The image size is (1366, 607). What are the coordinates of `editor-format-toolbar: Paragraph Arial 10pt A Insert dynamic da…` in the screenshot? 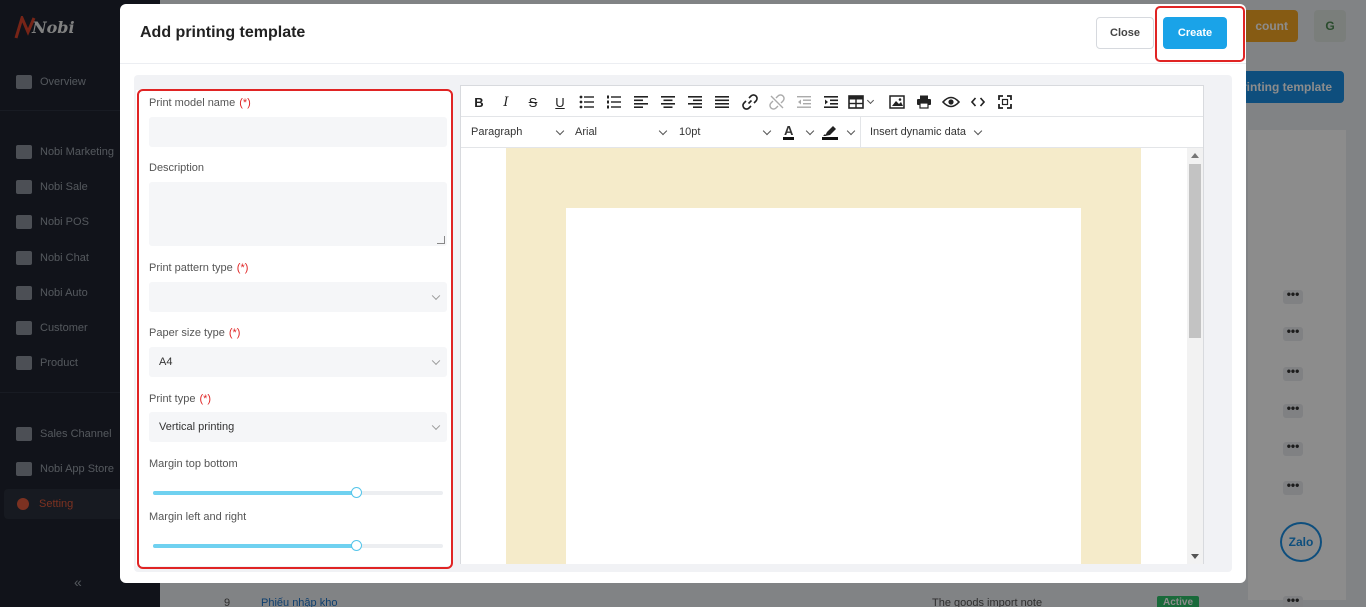 It's located at (832, 132).